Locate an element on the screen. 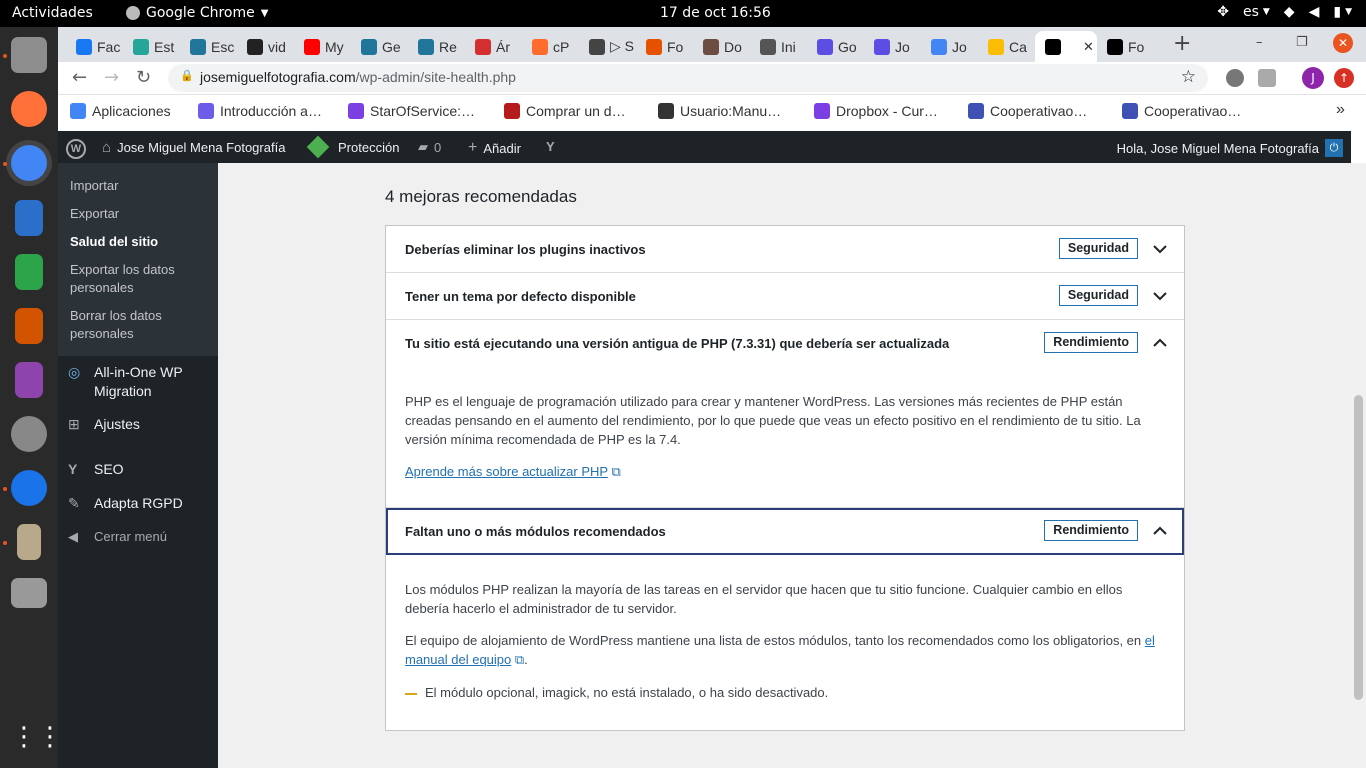 The image size is (1366, 768). menu-all-in-one-migration: ◎ All-in-One WP Migration is located at coordinates (136, 382).